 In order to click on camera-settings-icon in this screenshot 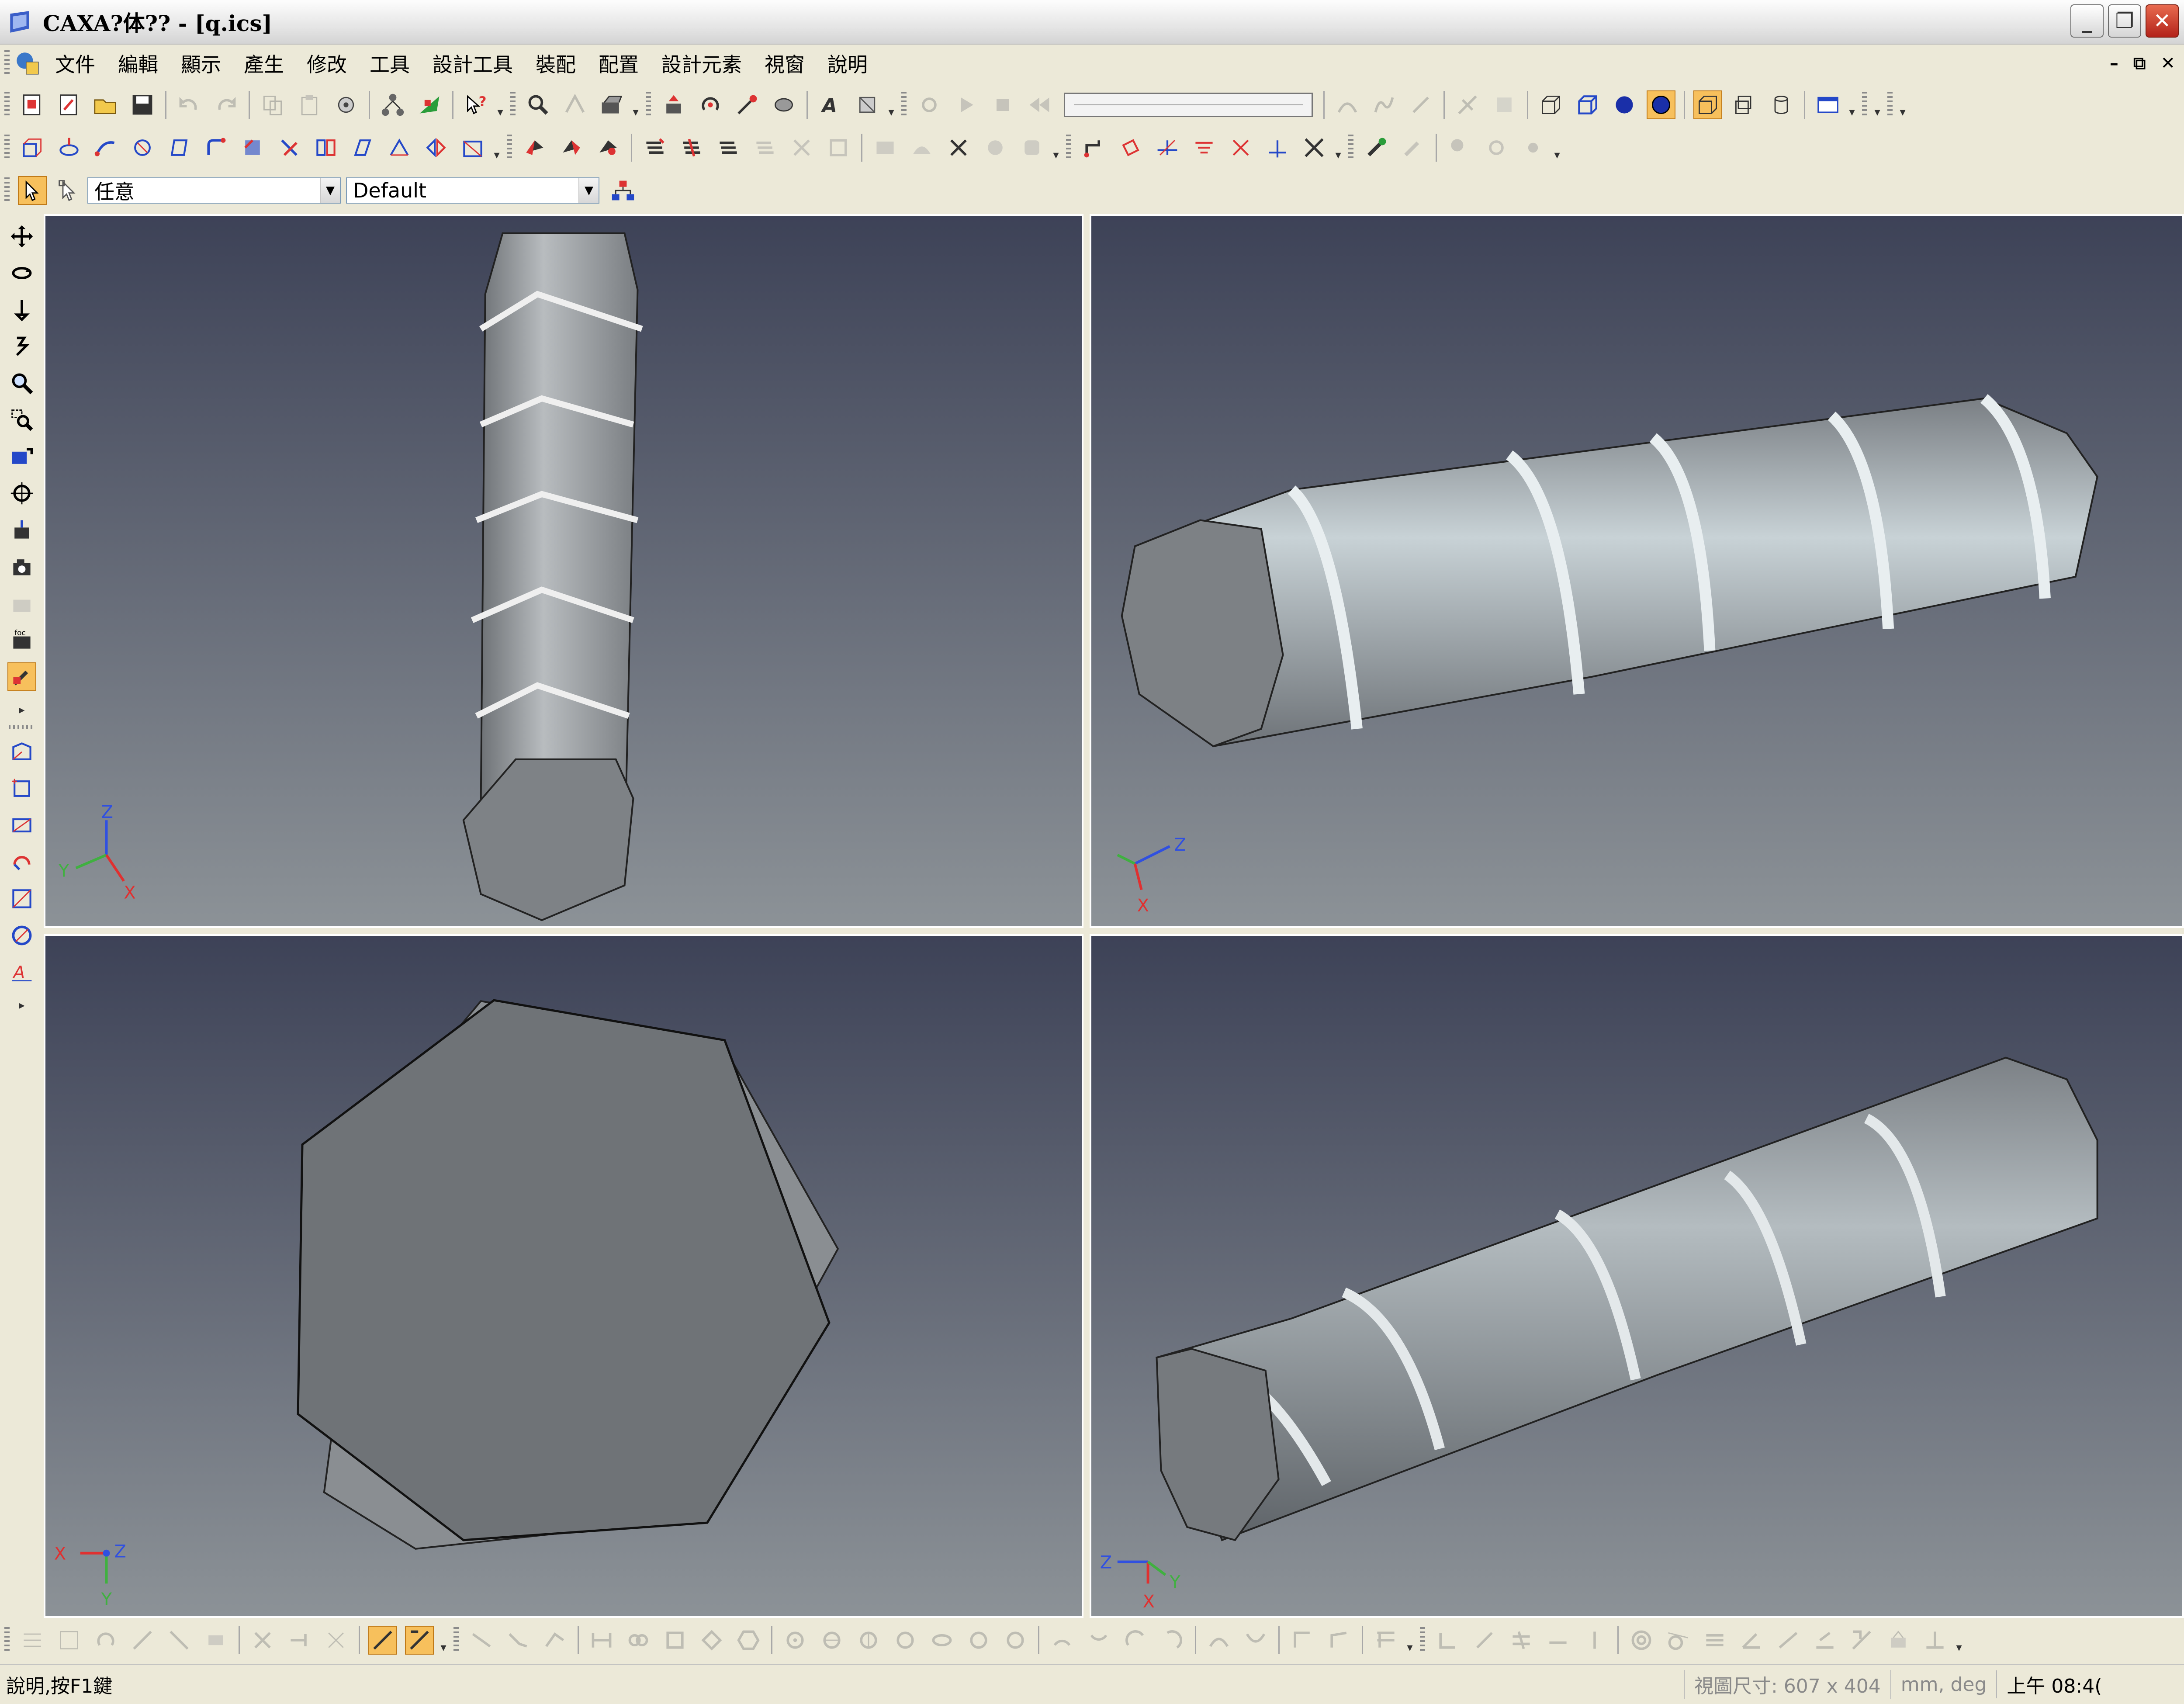, I will do `click(21, 676)`.